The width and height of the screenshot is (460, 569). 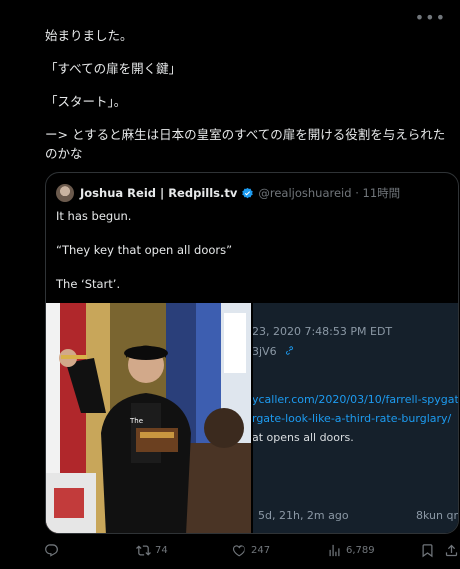 I want to click on like-button: 247, so click(x=251, y=550).